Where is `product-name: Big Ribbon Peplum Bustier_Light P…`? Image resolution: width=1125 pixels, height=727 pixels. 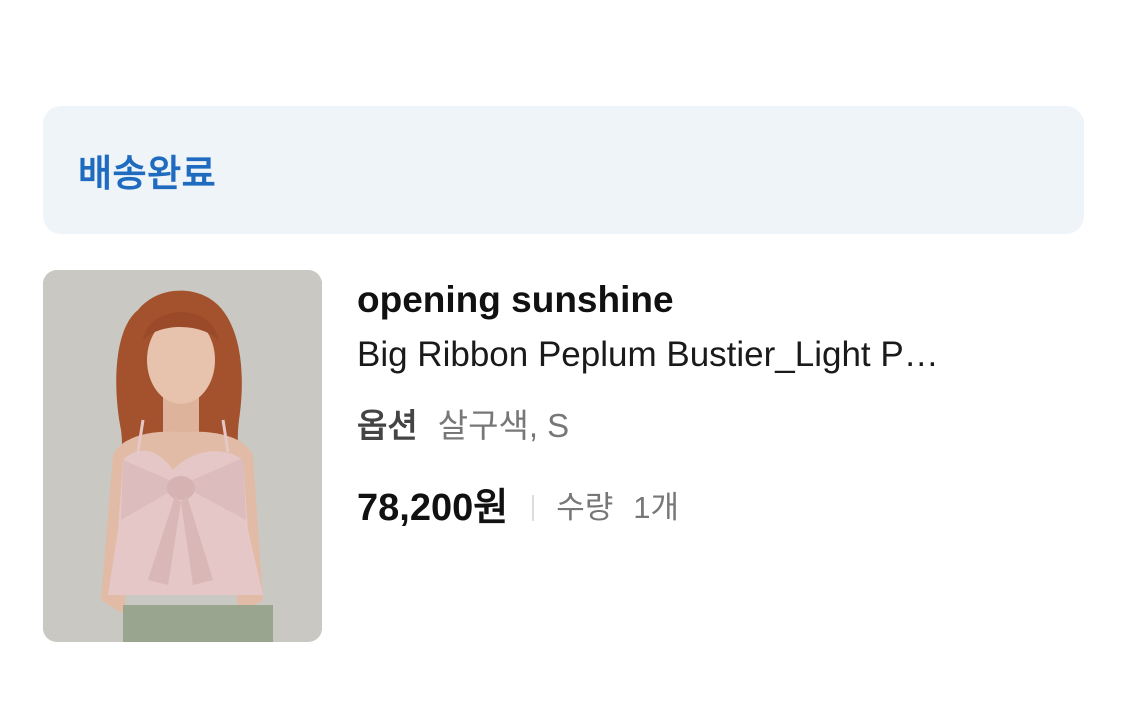 product-name: Big Ribbon Peplum Bustier_Light P… is located at coordinates (691, 355).